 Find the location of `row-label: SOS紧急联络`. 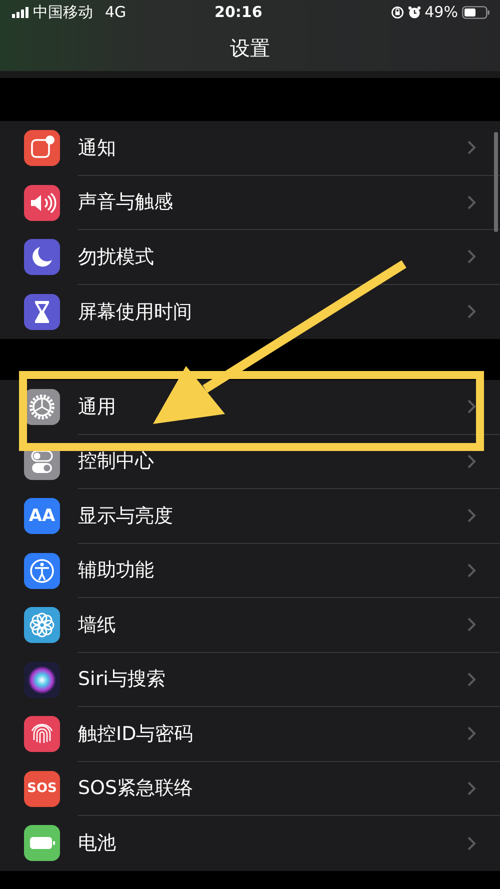

row-label: SOS紧急联络 is located at coordinates (136, 788).